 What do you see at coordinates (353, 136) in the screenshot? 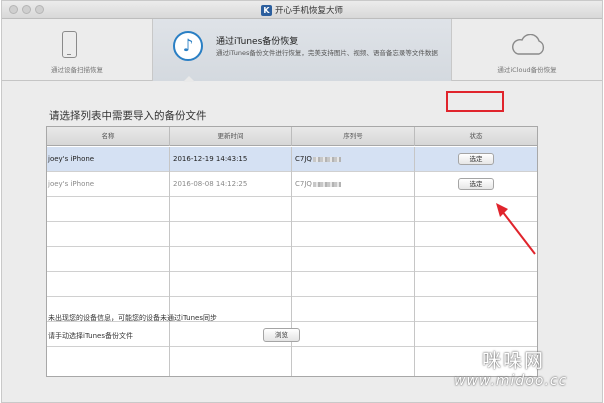
I see `column-header-serial: 序列号` at bounding box center [353, 136].